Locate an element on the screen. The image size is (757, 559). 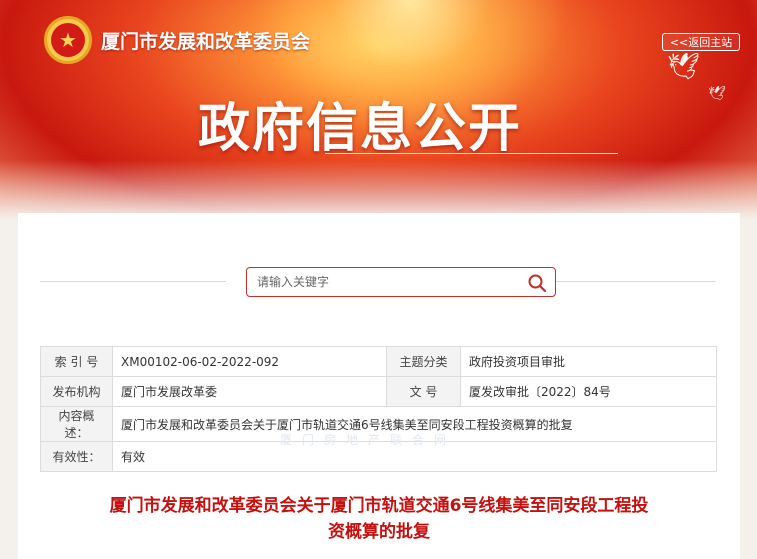
watermark: 厦门房地产联合网 is located at coordinates (368, 440).